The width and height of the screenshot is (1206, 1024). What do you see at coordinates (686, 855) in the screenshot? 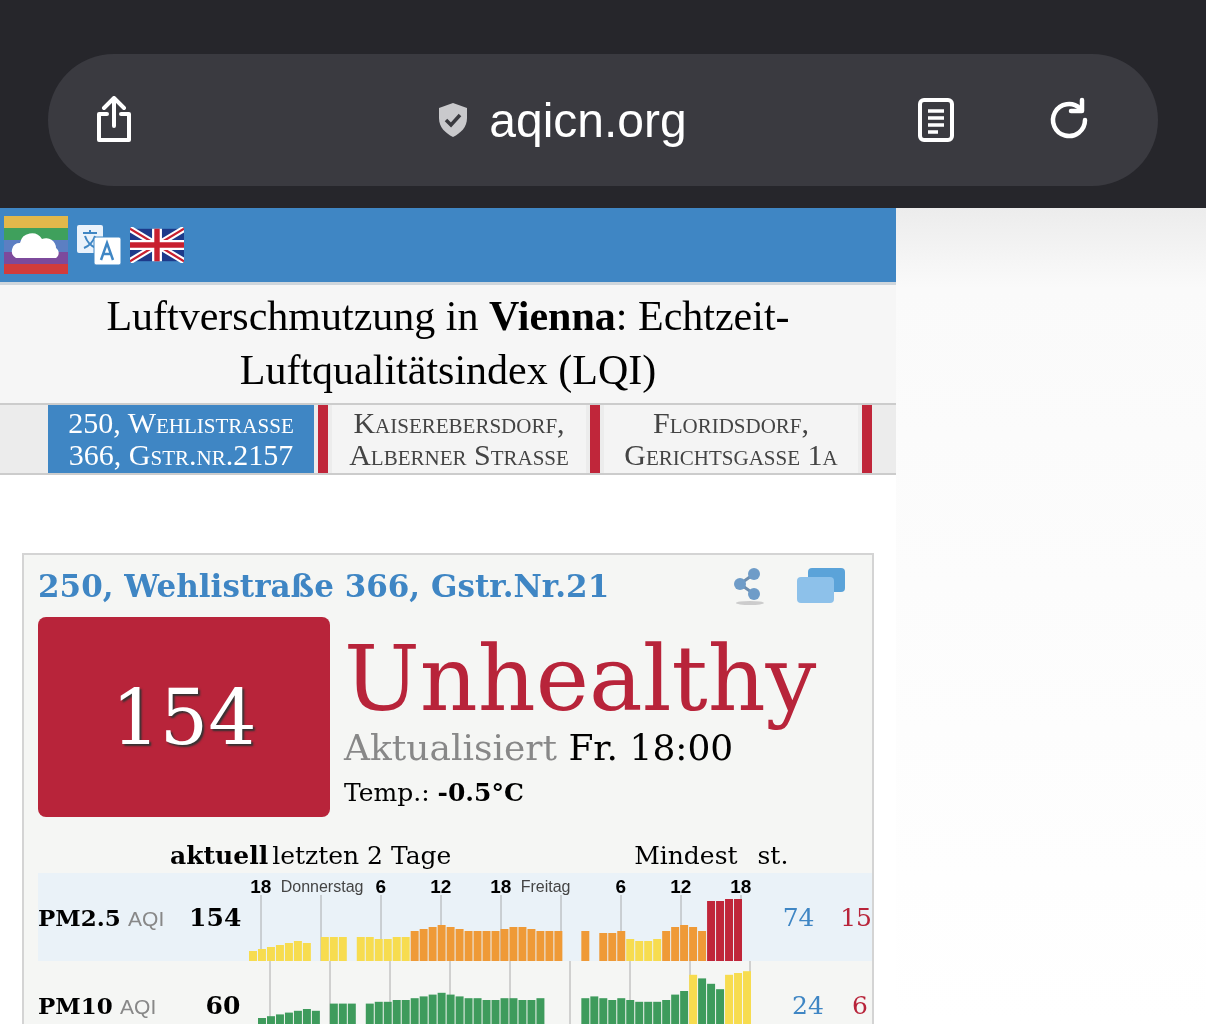
I see `column-header: Mindest` at bounding box center [686, 855].